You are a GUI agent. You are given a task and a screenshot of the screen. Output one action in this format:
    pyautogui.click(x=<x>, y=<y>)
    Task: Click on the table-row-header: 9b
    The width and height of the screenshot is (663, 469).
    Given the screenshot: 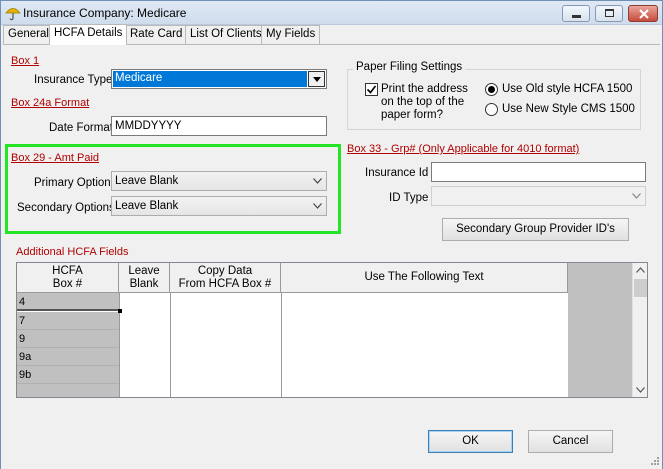 What is the action you would take?
    pyautogui.click(x=68, y=375)
    